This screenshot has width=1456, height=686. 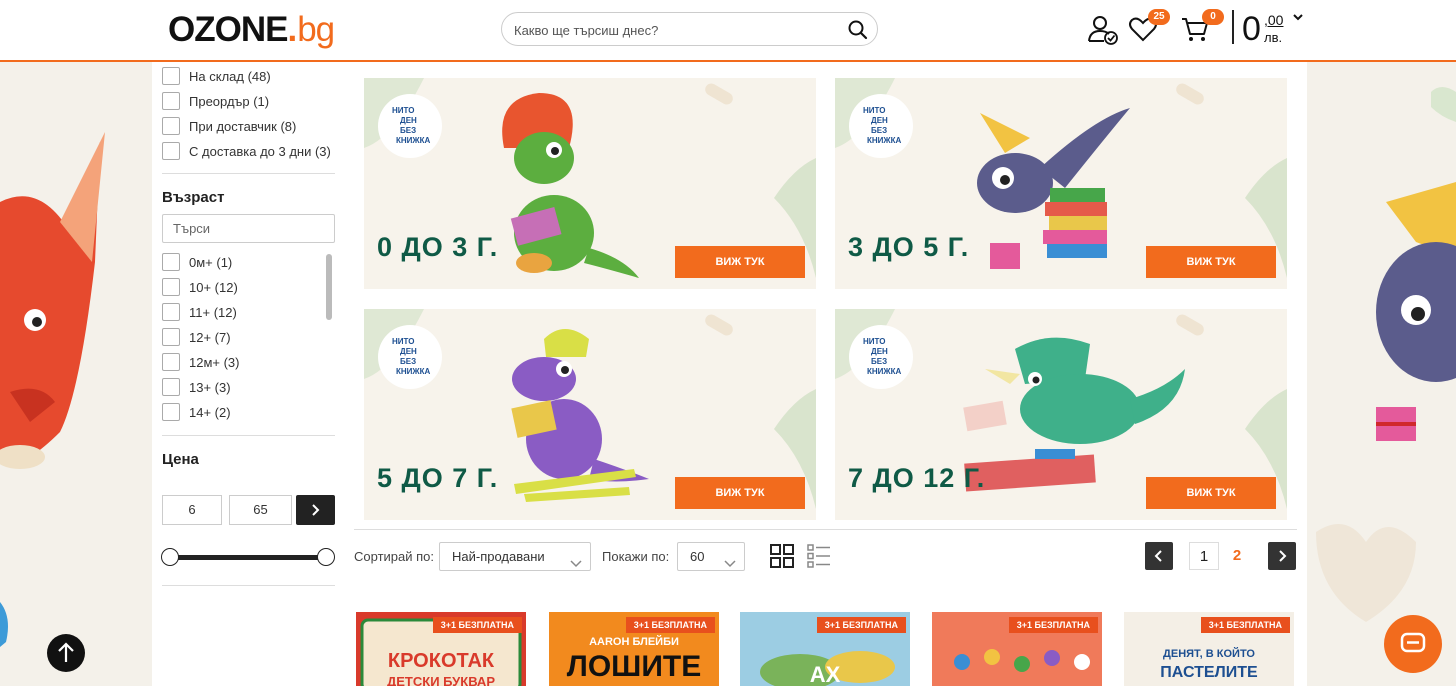 I want to click on search-bar, so click(x=689, y=29).